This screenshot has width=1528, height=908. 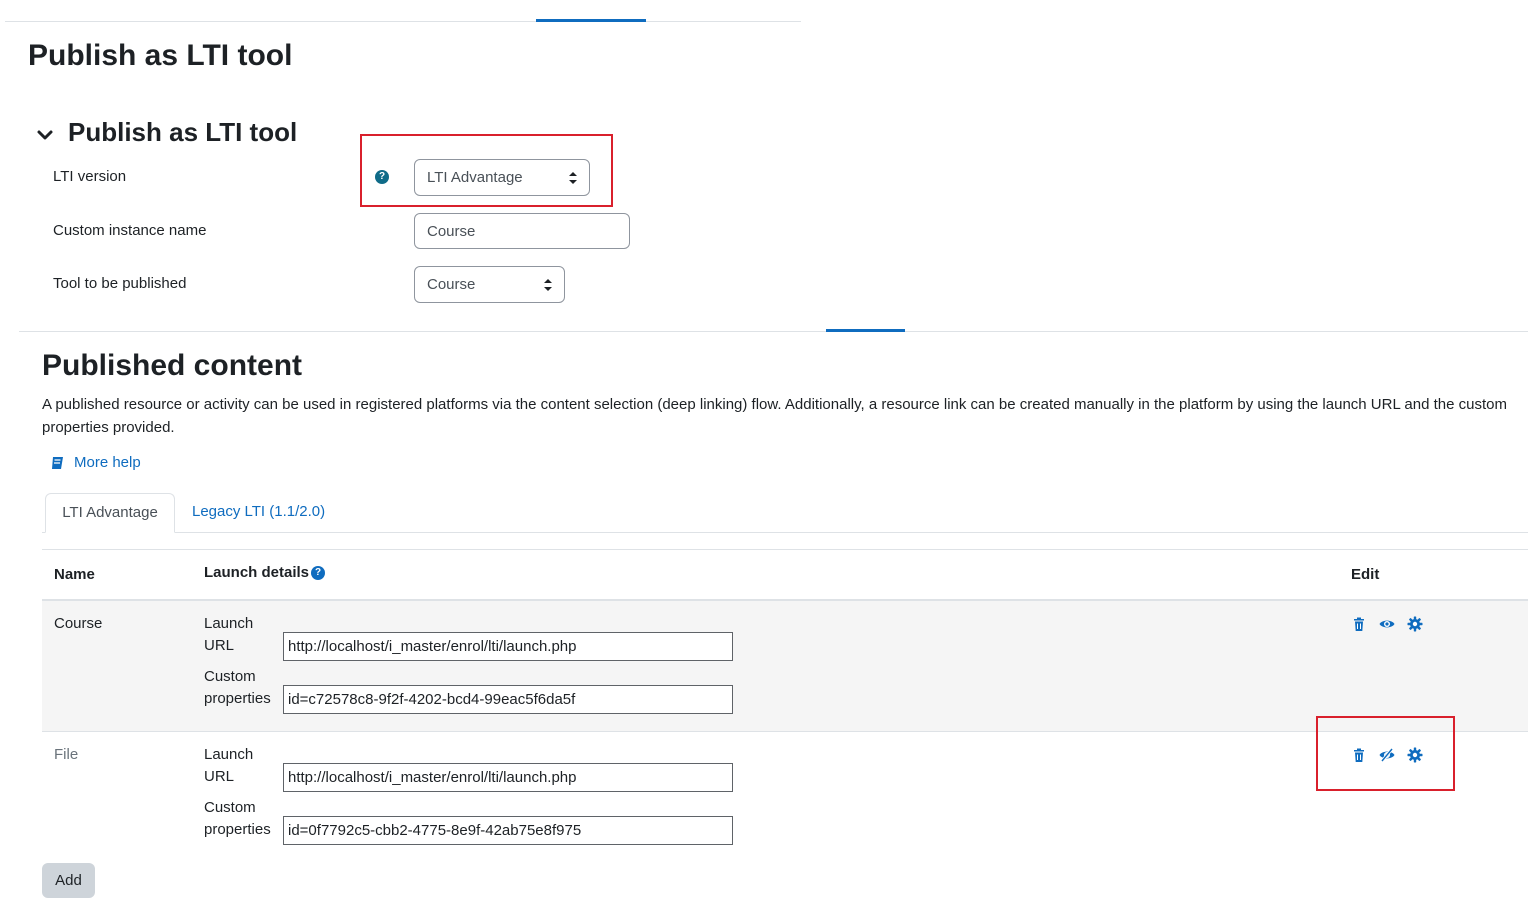 I want to click on lti-version-label: LTI version, so click(x=90, y=176).